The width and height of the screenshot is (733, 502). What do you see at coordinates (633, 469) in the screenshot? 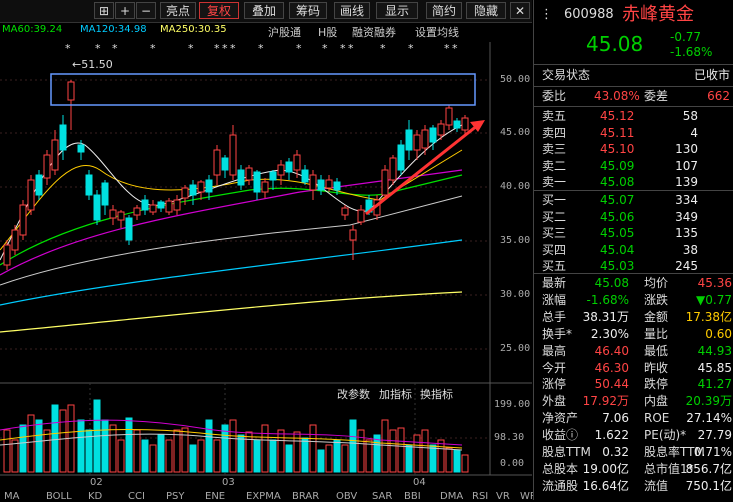
I see `quote-row: 总股本 19.00亿 总市值1* 856.7亿` at bounding box center [633, 469].